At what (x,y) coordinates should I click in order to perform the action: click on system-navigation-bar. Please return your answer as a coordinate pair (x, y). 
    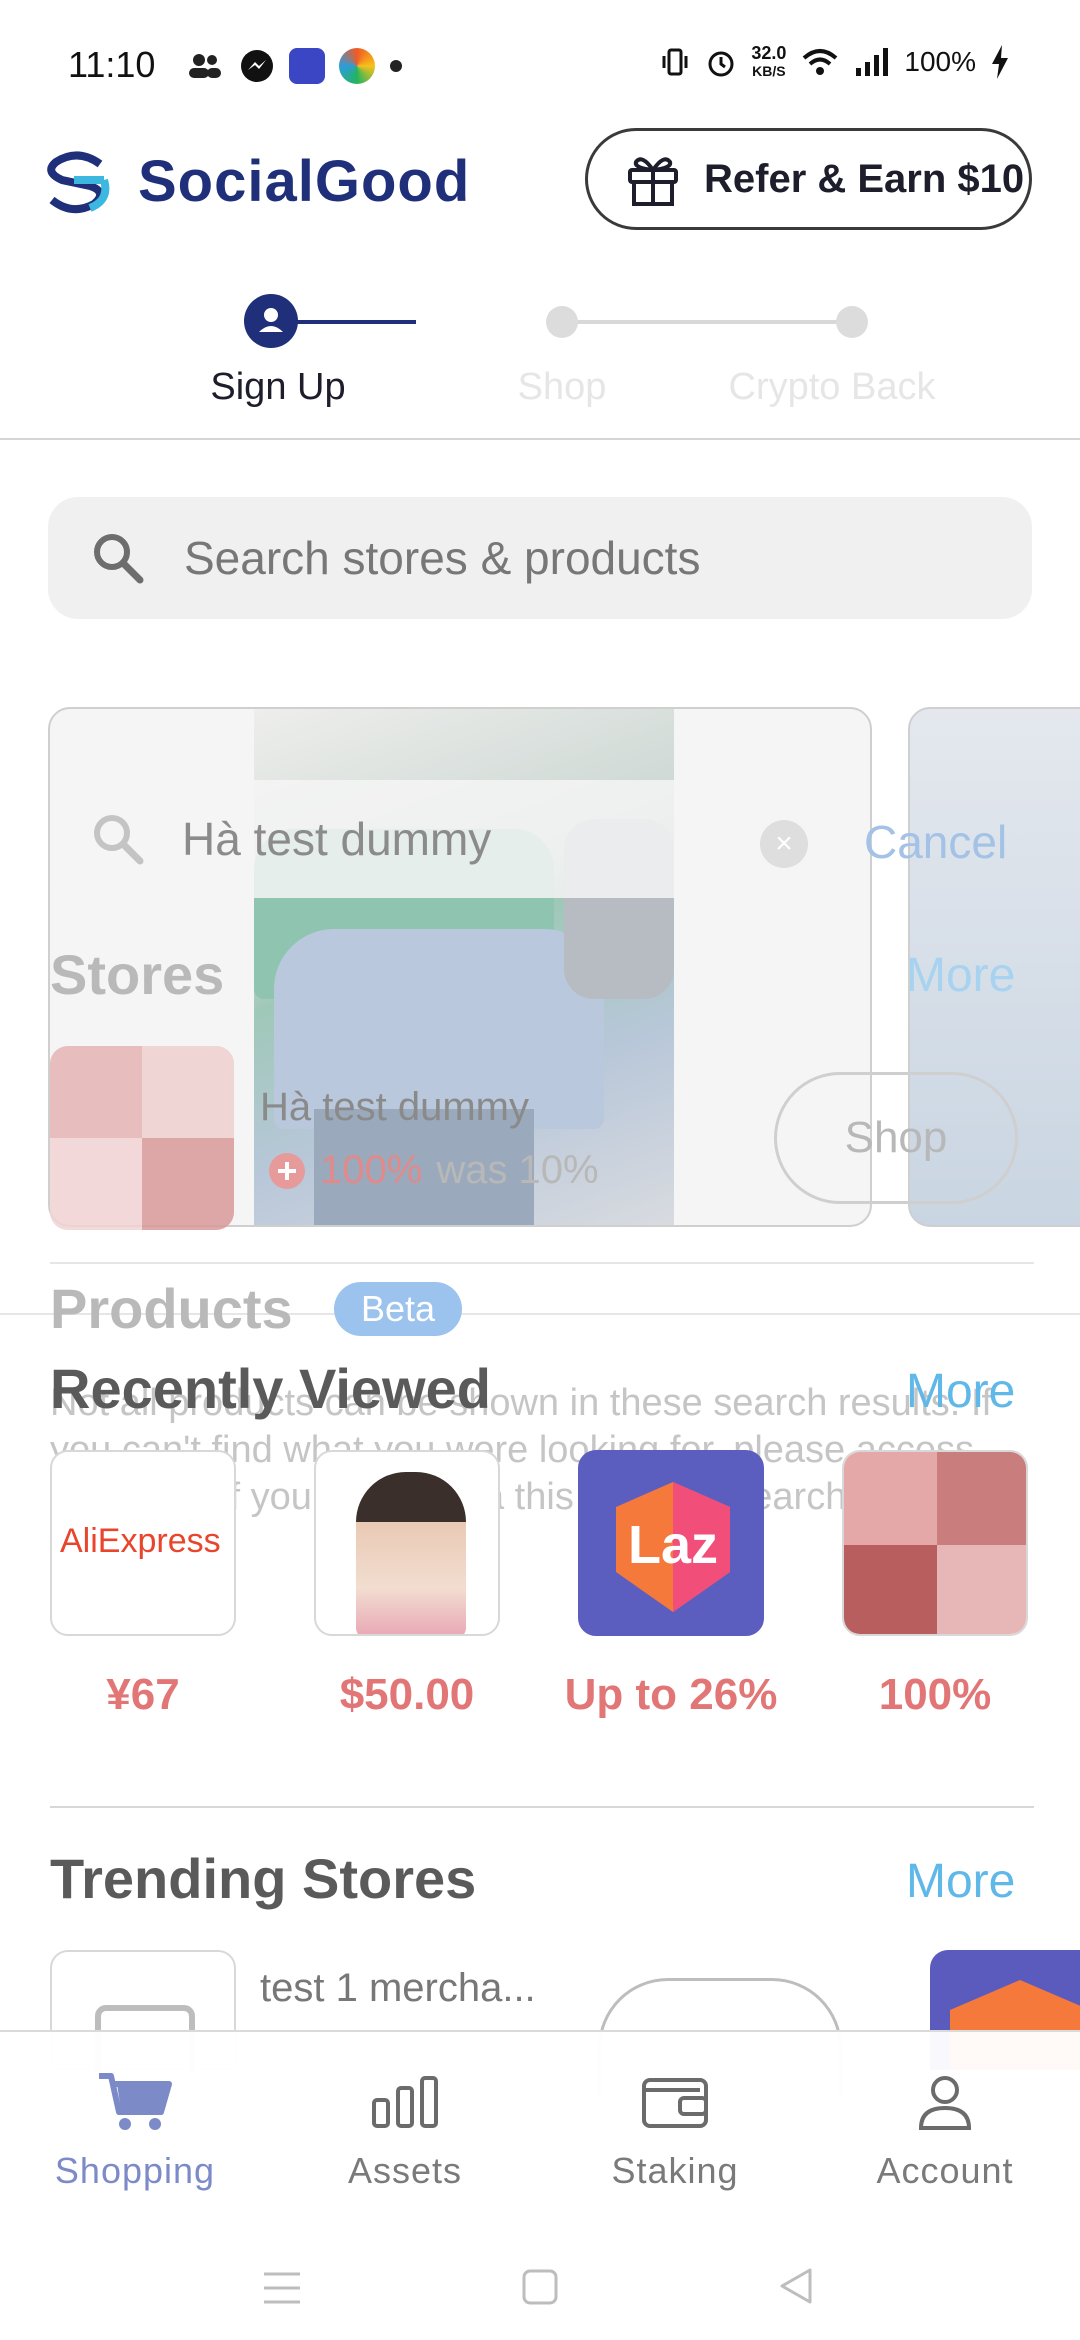
    Looking at the image, I should click on (540, 2285).